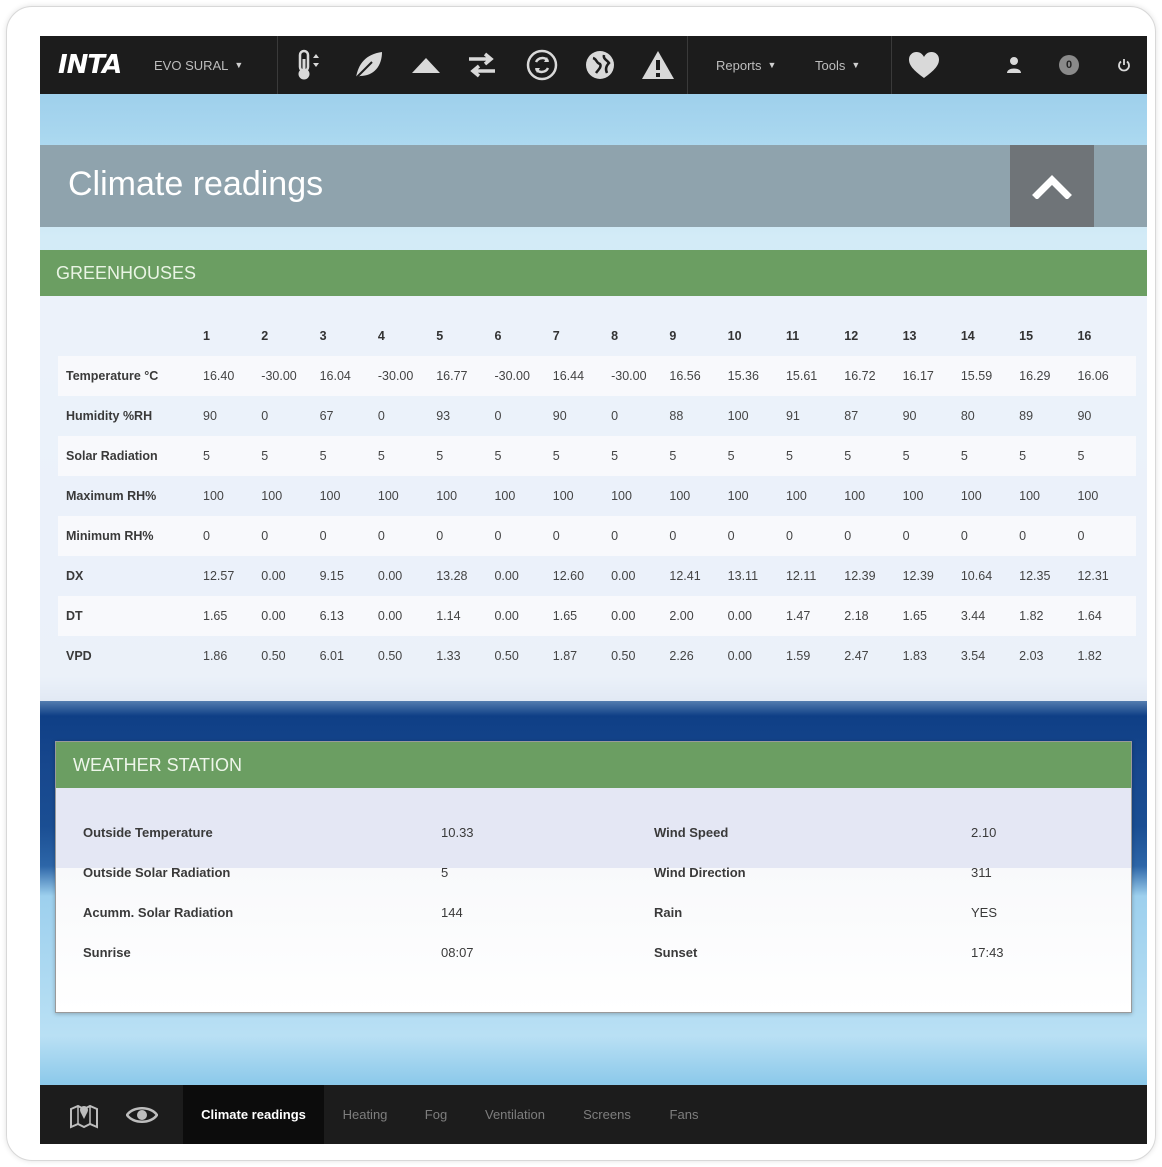 The width and height of the screenshot is (1162, 1167). I want to click on collapse-button, so click(1052, 186).